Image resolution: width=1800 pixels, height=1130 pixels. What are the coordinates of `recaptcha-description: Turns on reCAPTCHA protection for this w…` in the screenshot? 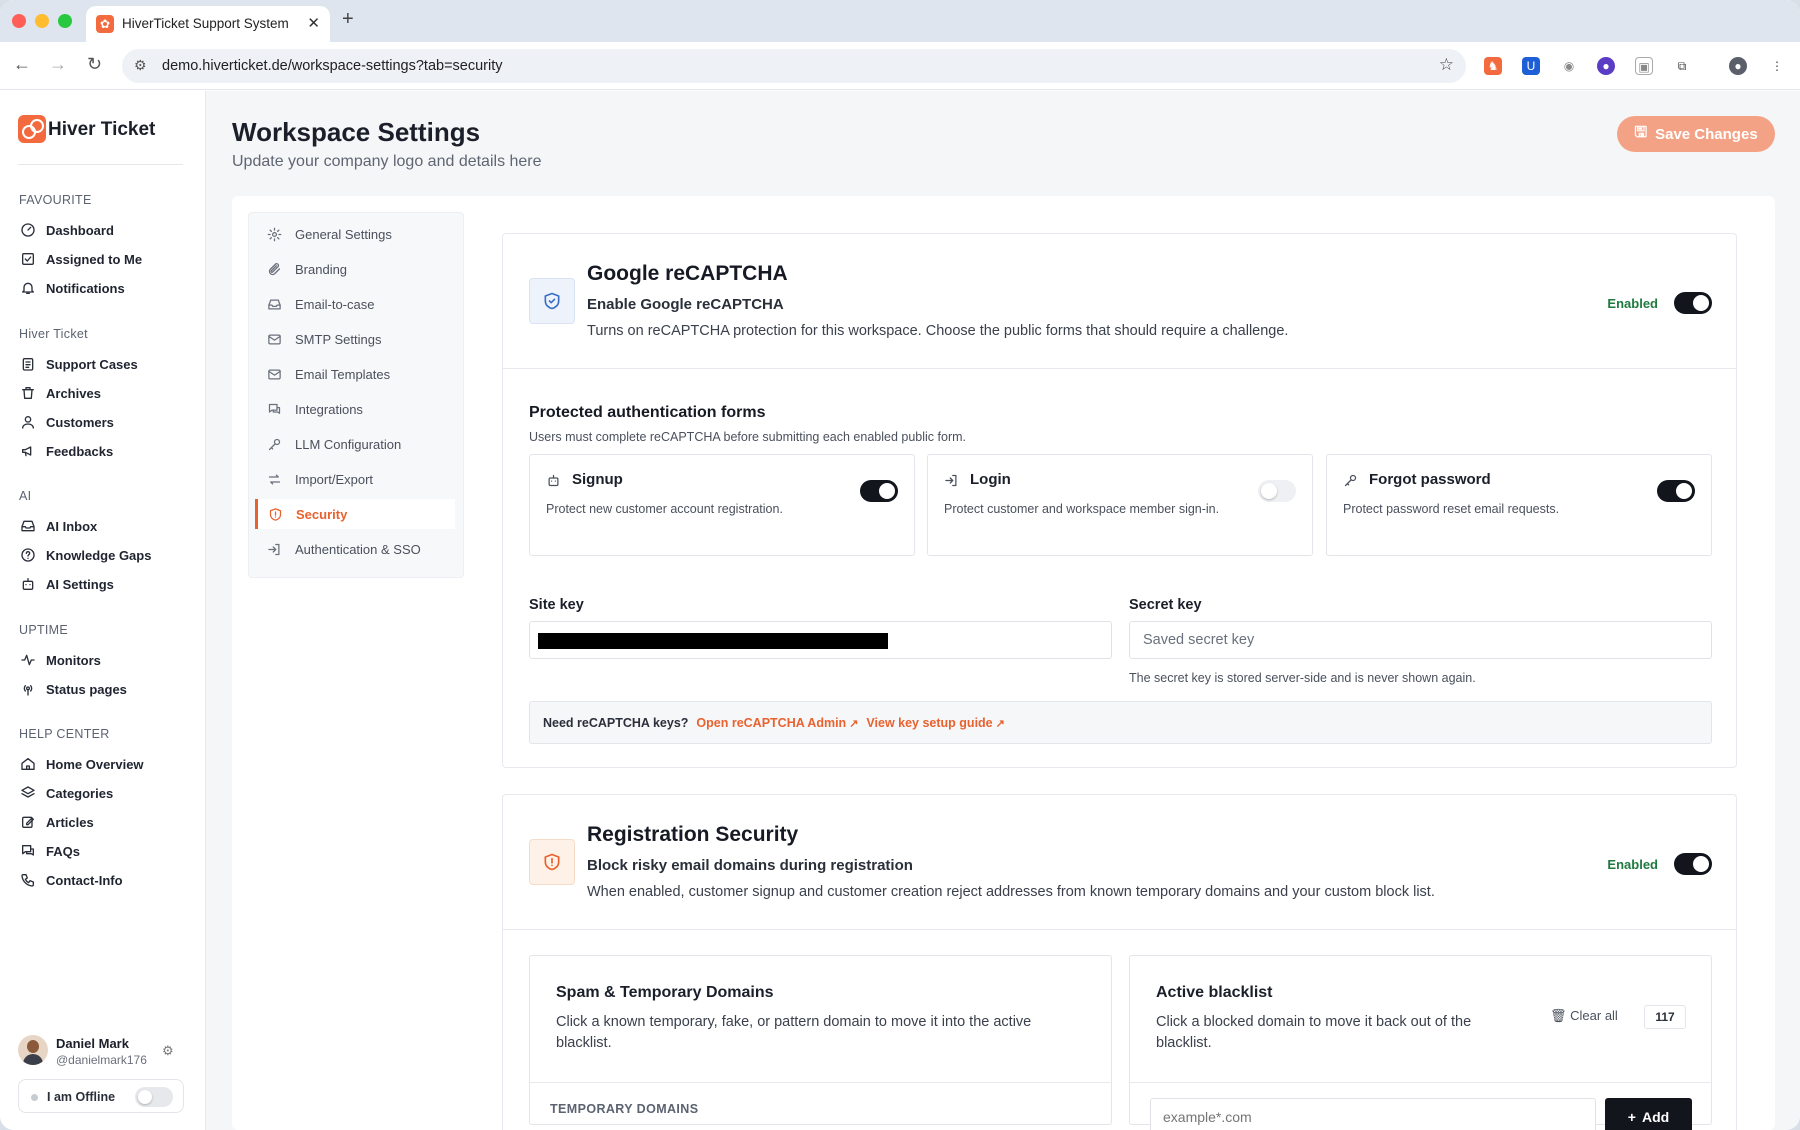 It's located at (938, 331).